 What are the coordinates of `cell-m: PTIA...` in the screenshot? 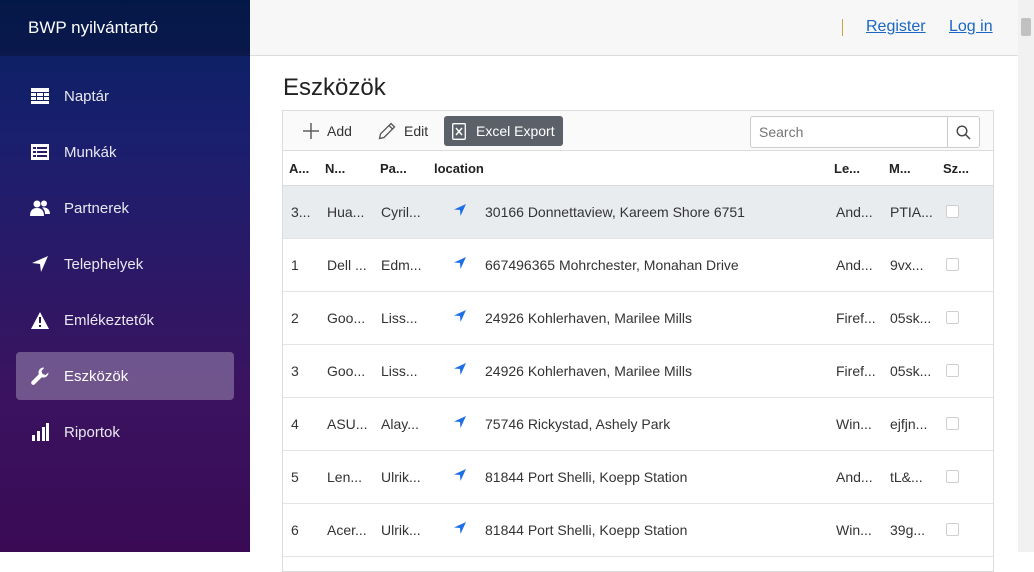 It's located at (911, 212).